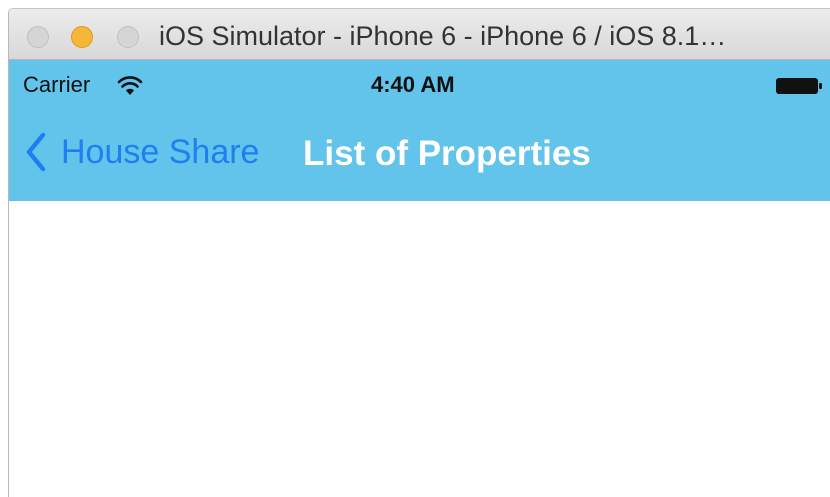  What do you see at coordinates (447, 153) in the screenshot?
I see `page-title: List of Properties` at bounding box center [447, 153].